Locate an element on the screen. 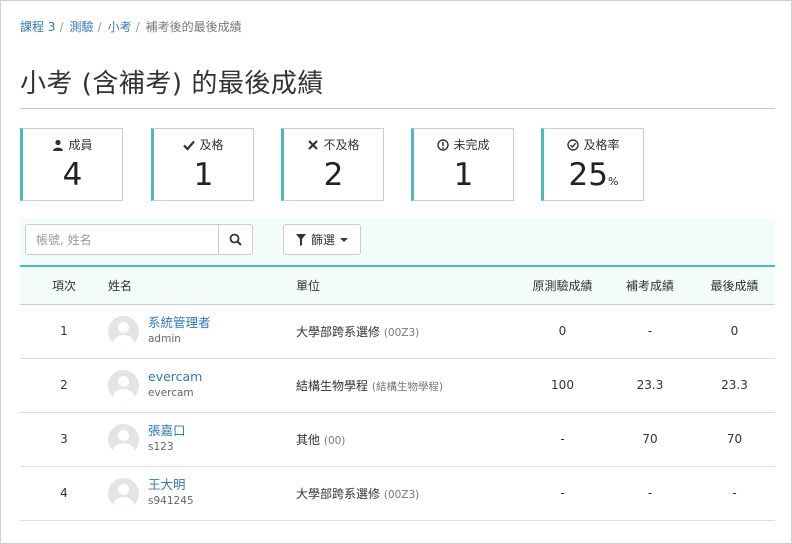 The height and width of the screenshot is (544, 792). table-row: 4 王大明 s941245 大學部跨系選修 (00Z3) - - - is located at coordinates (397, 493).